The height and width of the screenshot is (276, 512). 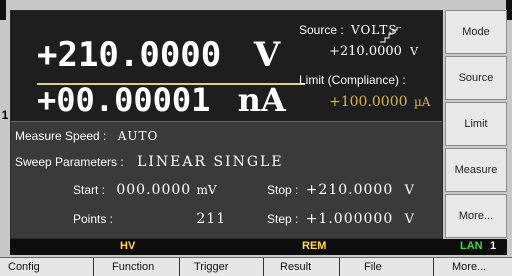 What do you see at coordinates (261, 100) in the screenshot?
I see `current-unit: nA` at bounding box center [261, 100].